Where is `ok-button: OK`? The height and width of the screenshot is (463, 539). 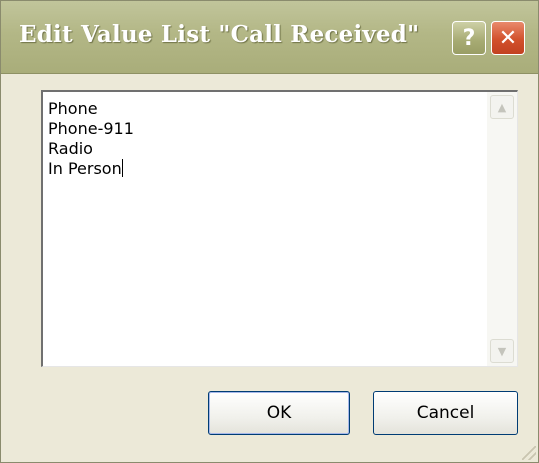 ok-button: OK is located at coordinates (279, 413).